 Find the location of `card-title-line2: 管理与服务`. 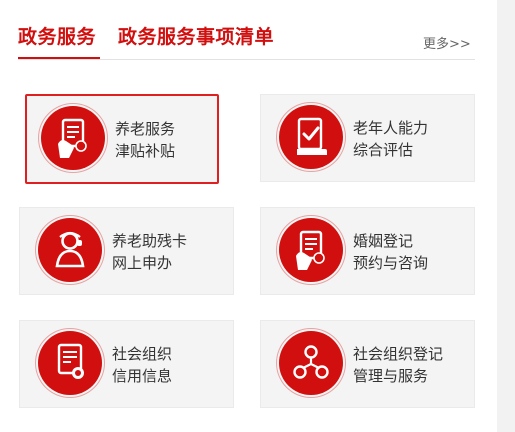

card-title-line2: 管理与服务 is located at coordinates (391, 376).